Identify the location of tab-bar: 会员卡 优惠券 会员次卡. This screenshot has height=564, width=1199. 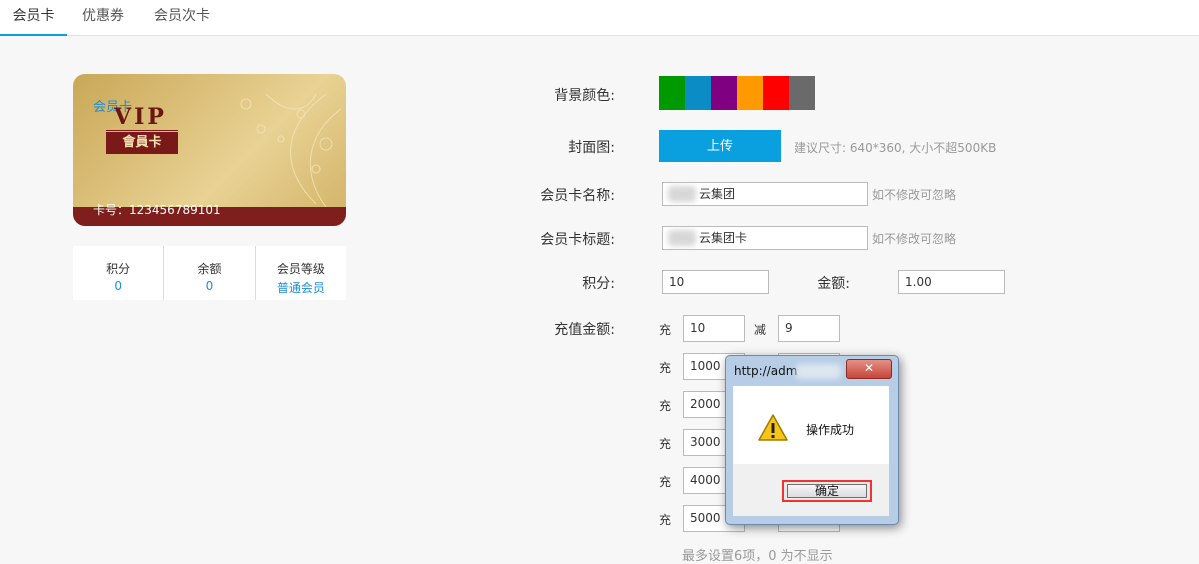
(599, 18).